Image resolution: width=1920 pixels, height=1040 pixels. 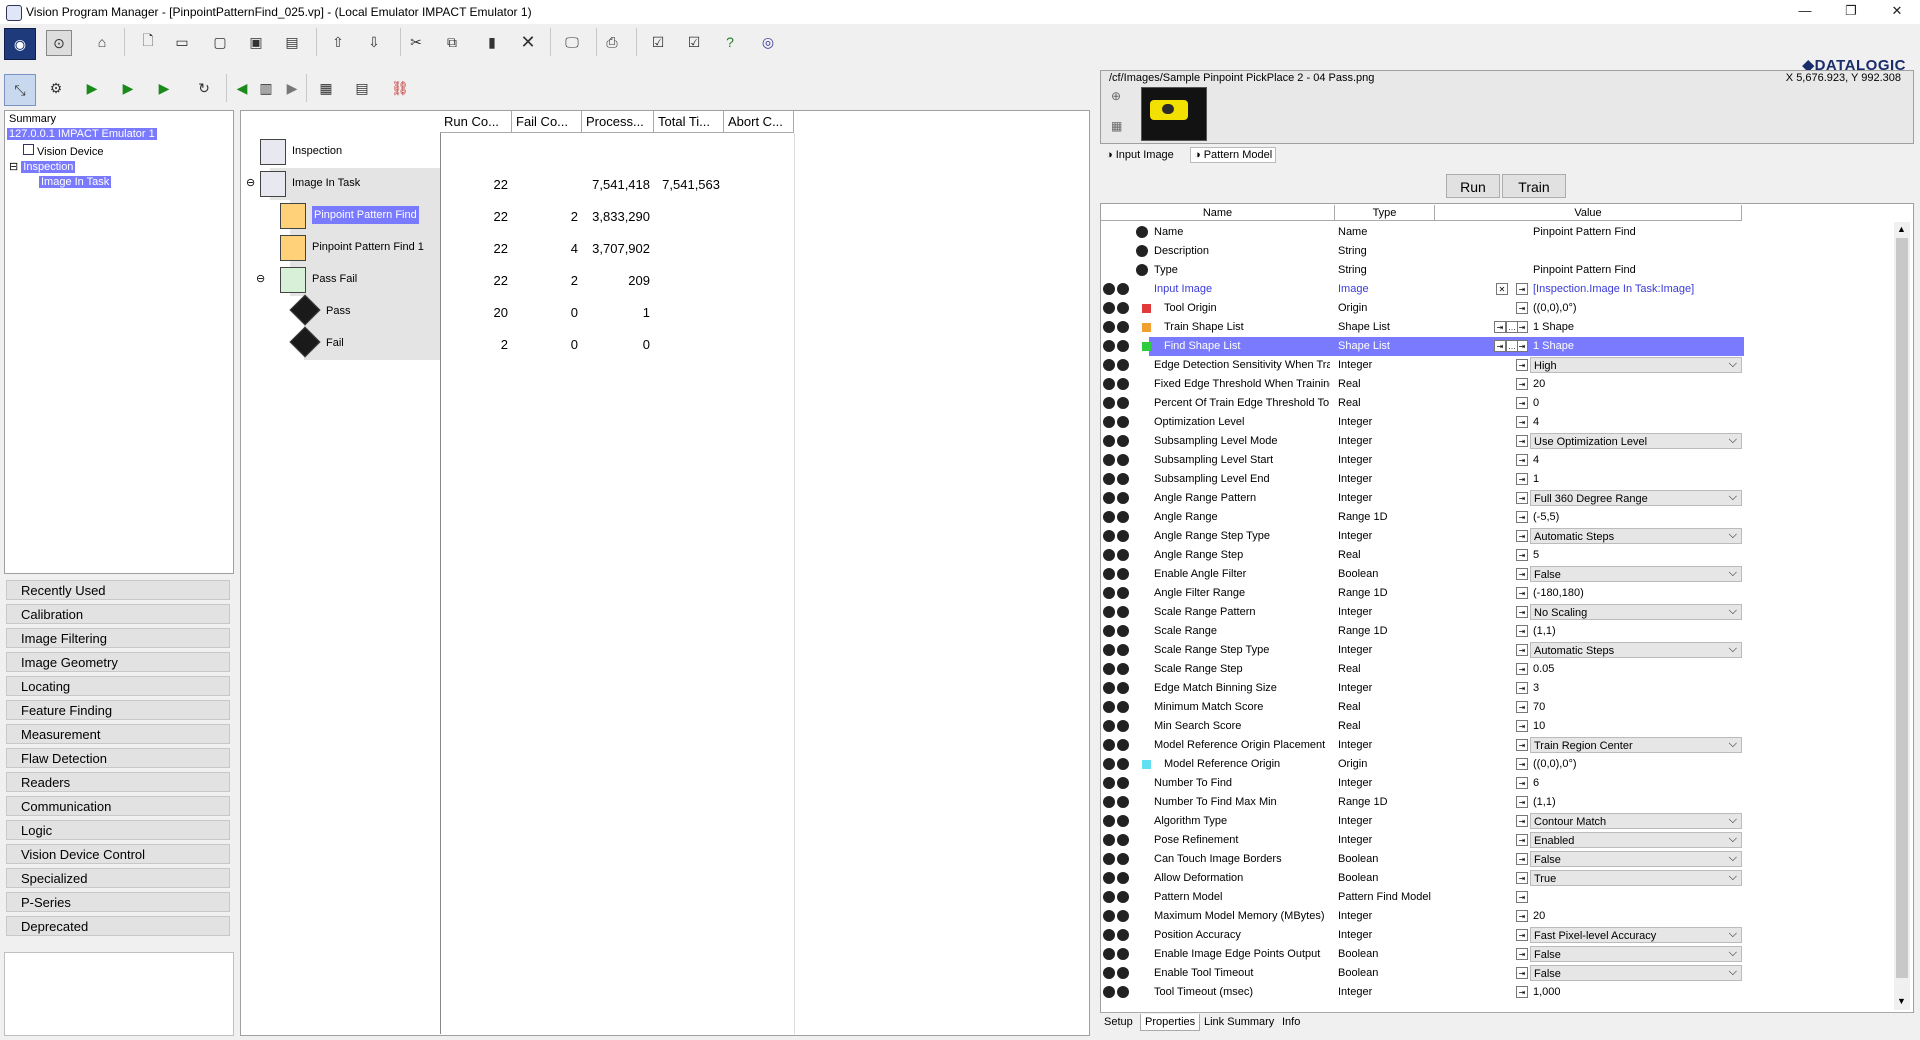 What do you see at coordinates (118, 614) in the screenshot?
I see `category-calibration: Calibration` at bounding box center [118, 614].